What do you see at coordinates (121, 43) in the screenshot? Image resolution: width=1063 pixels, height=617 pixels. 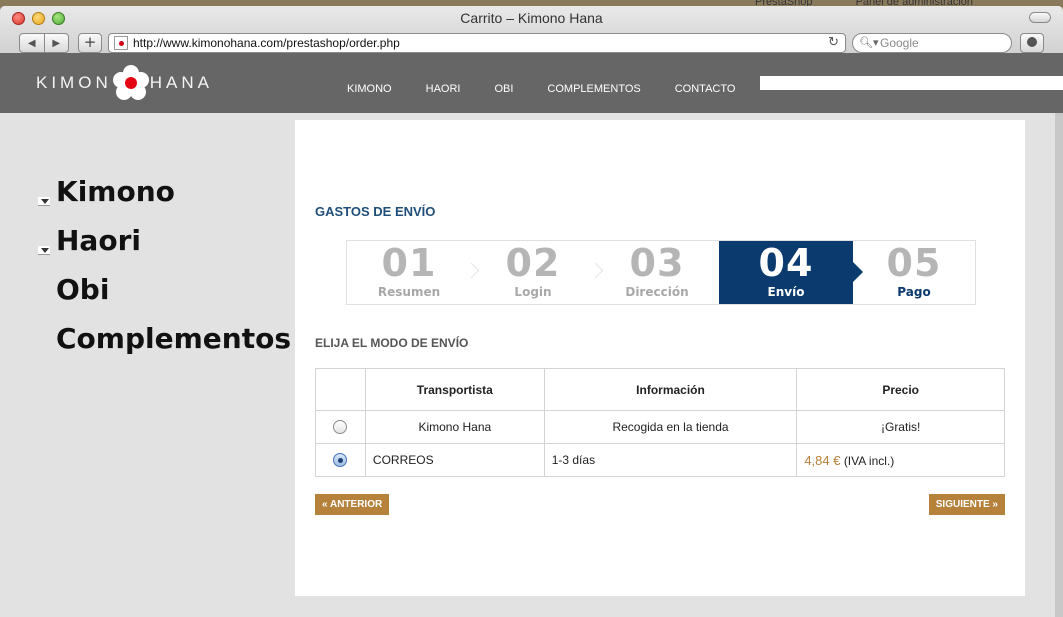 I see `site-favicon-icon` at bounding box center [121, 43].